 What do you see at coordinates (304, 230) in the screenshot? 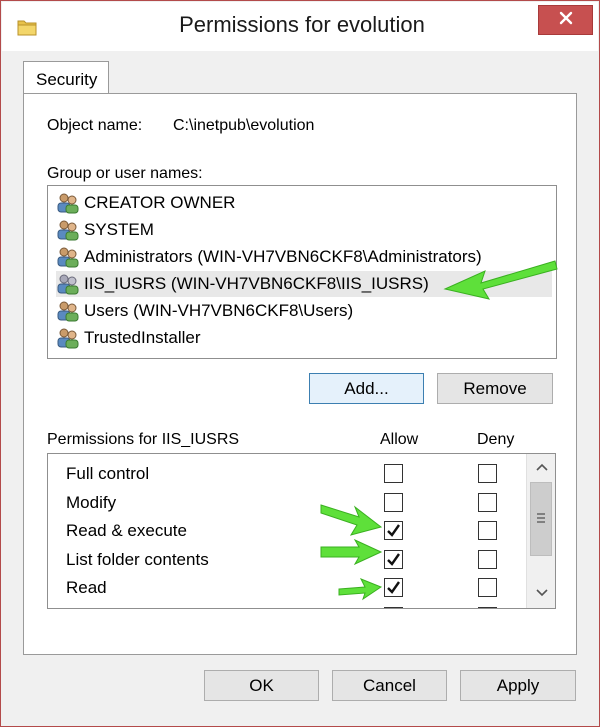
I see `list-item: SYSTEM` at bounding box center [304, 230].